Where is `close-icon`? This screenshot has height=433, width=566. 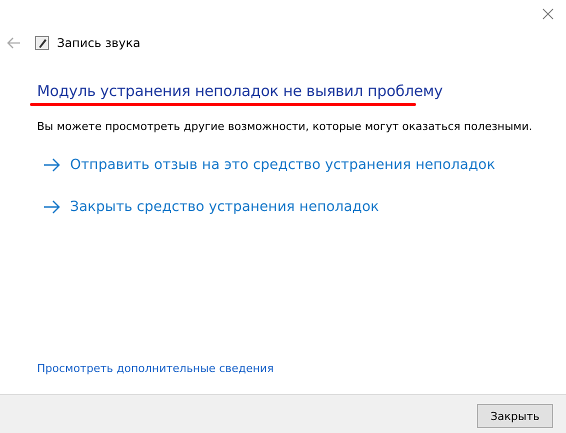
close-icon is located at coordinates (548, 14).